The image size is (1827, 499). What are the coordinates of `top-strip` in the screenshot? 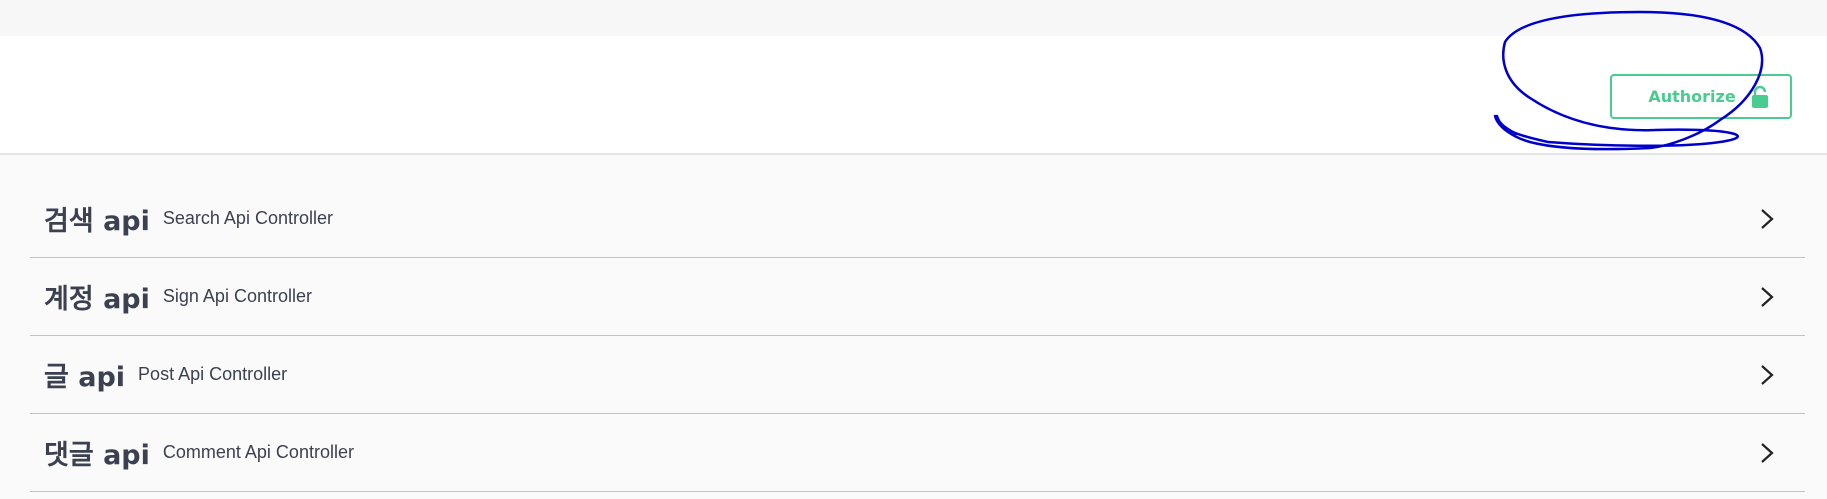 It's located at (913, 18).